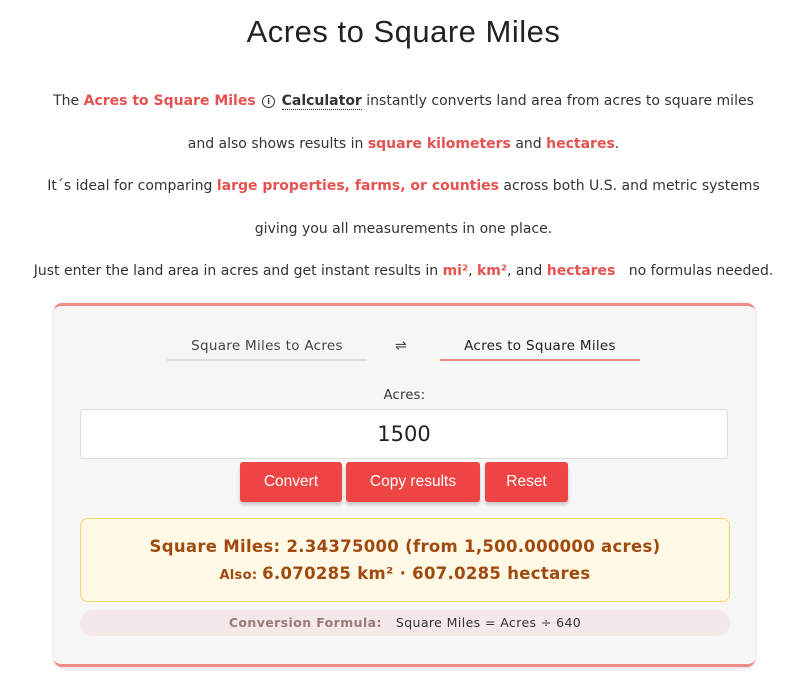 This screenshot has width=807, height=696. Describe the element at coordinates (439, 144) in the screenshot. I see `square-kilometers-link: square kilometers` at that location.